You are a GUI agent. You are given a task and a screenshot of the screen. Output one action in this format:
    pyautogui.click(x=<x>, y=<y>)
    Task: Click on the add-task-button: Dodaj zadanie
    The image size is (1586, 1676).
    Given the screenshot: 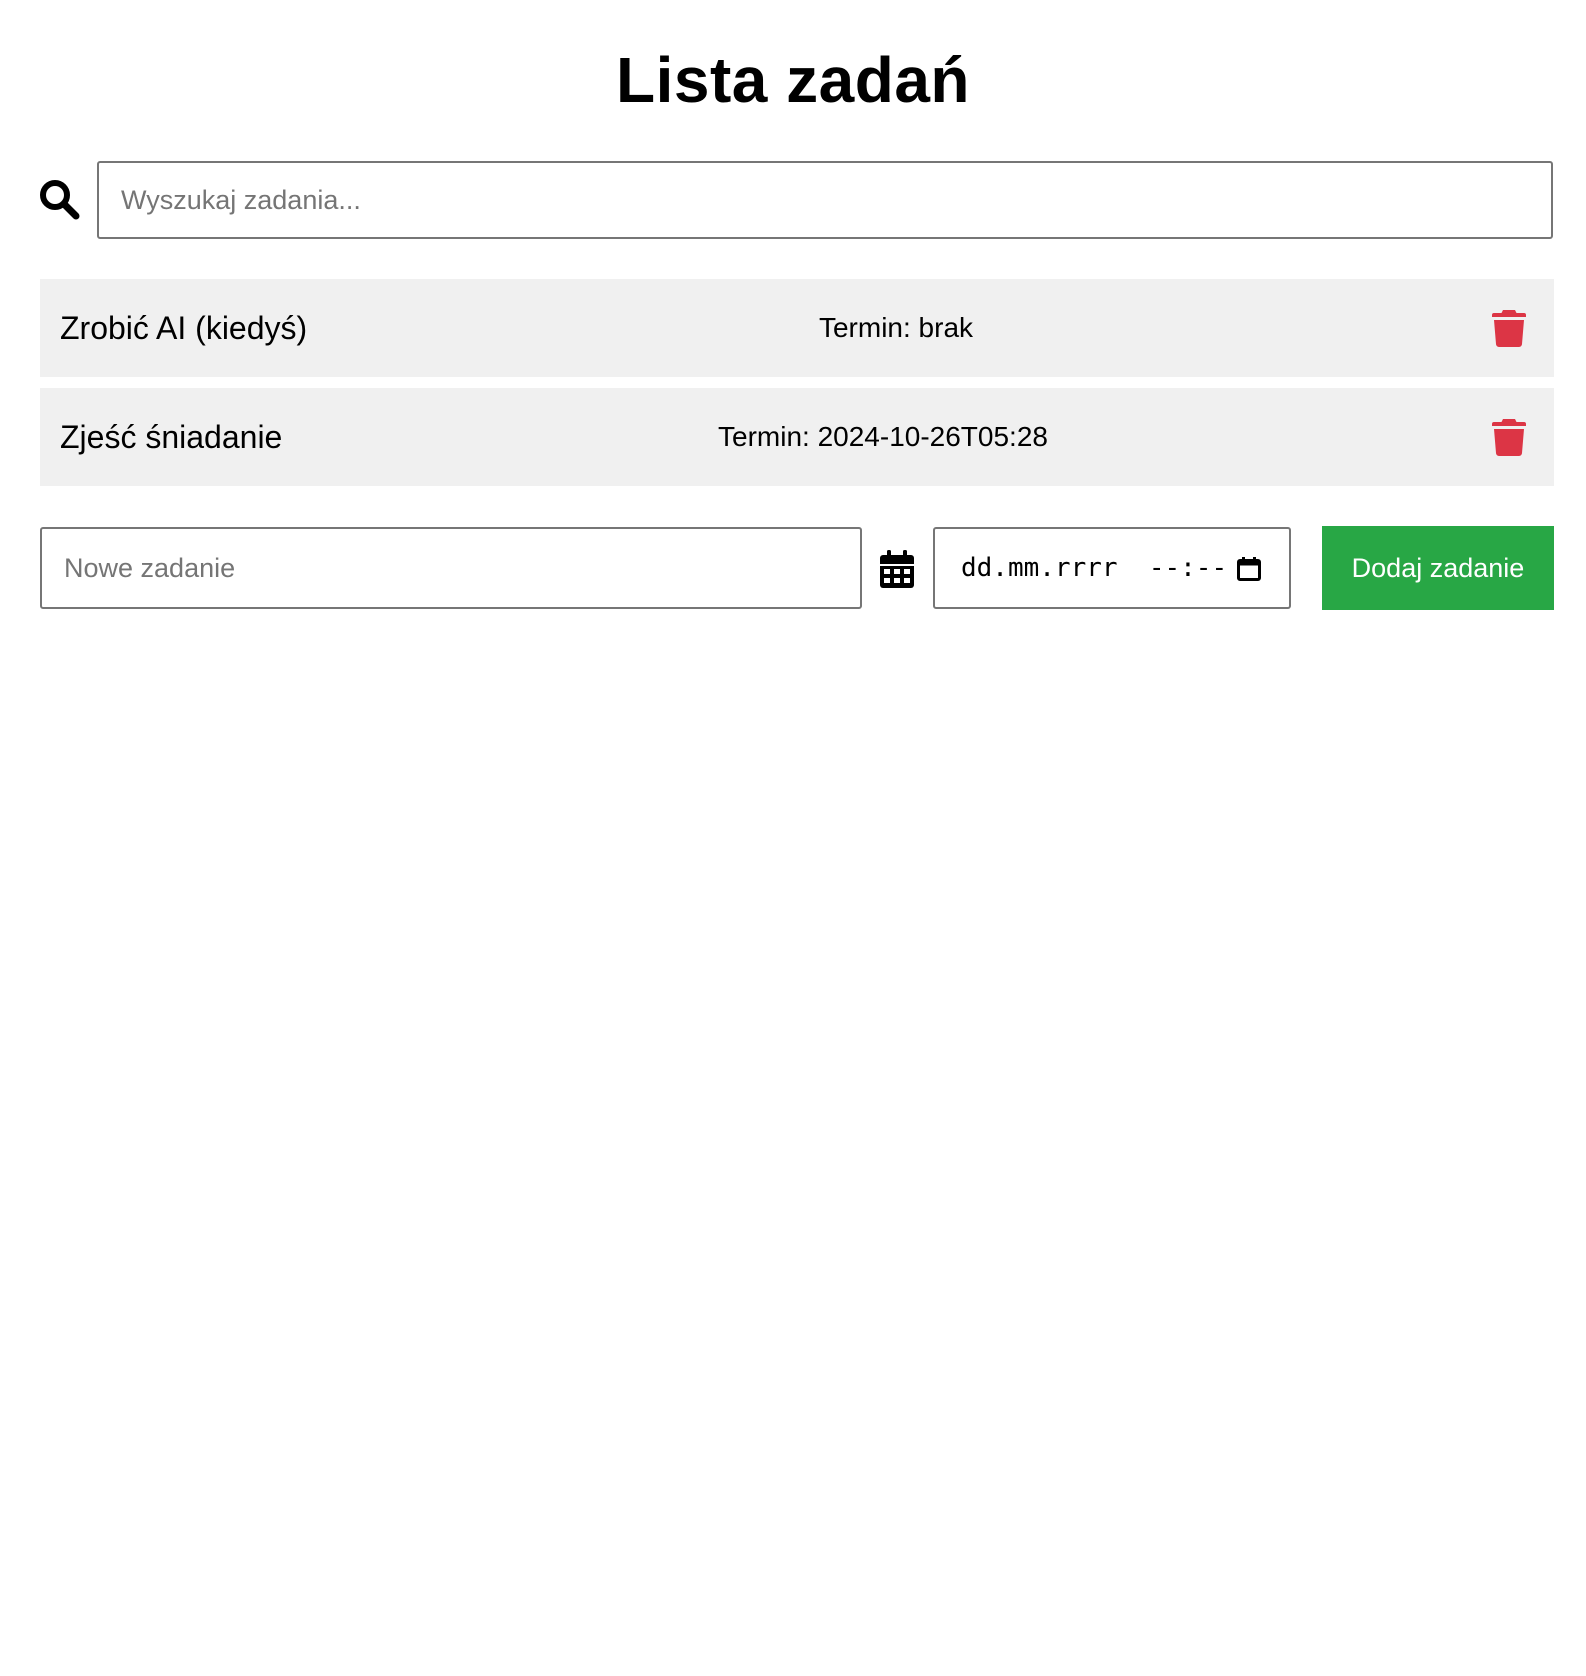 What is the action you would take?
    pyautogui.click(x=1438, y=568)
    